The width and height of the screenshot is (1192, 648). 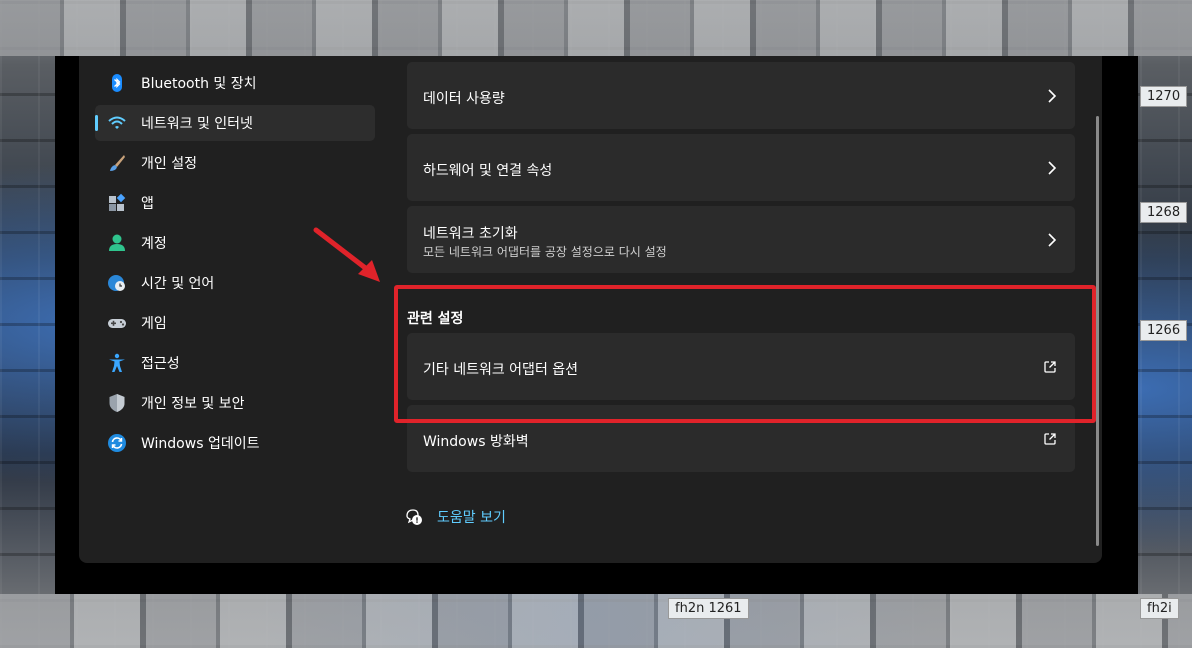 What do you see at coordinates (197, 124) in the screenshot?
I see `sidebar-item-label: 네트워크 및 인터넷` at bounding box center [197, 124].